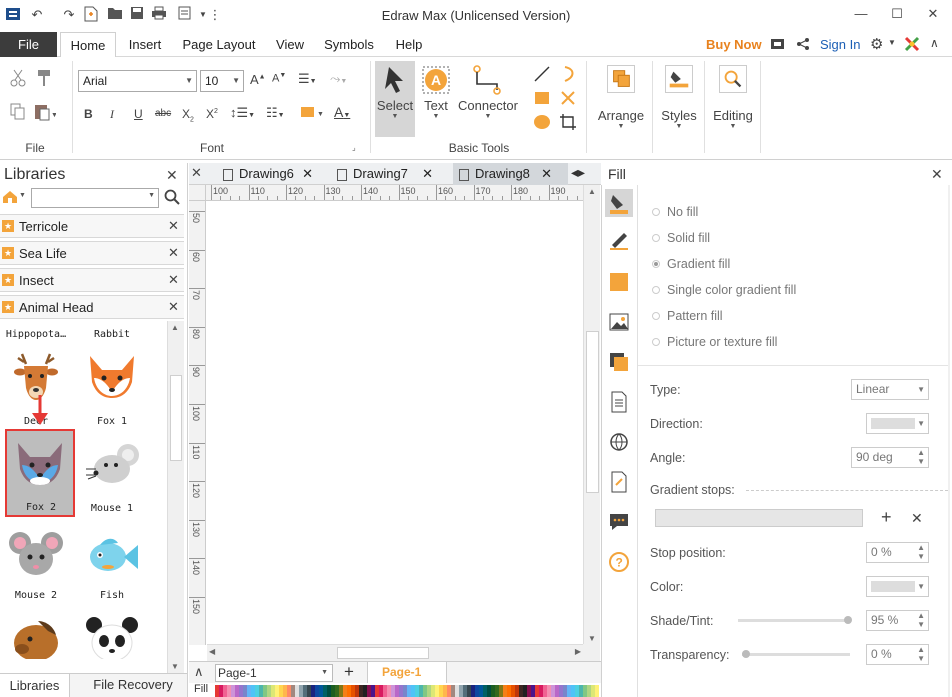  What do you see at coordinates (759, 518) in the screenshot?
I see `gradient-stops-bar` at bounding box center [759, 518].